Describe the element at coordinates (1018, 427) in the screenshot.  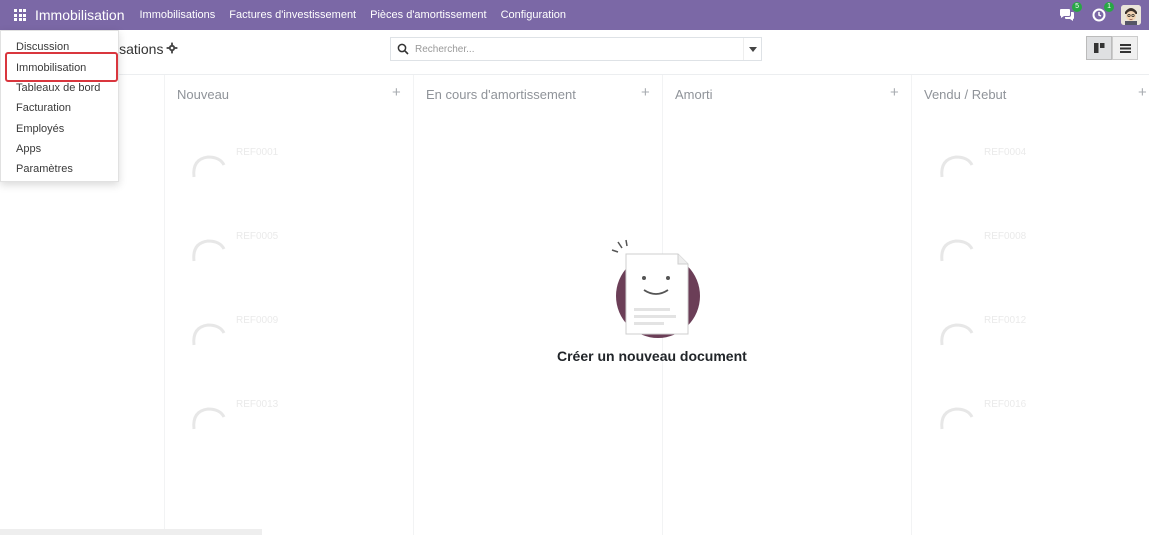
I see `ghost-card: REF0016` at that location.